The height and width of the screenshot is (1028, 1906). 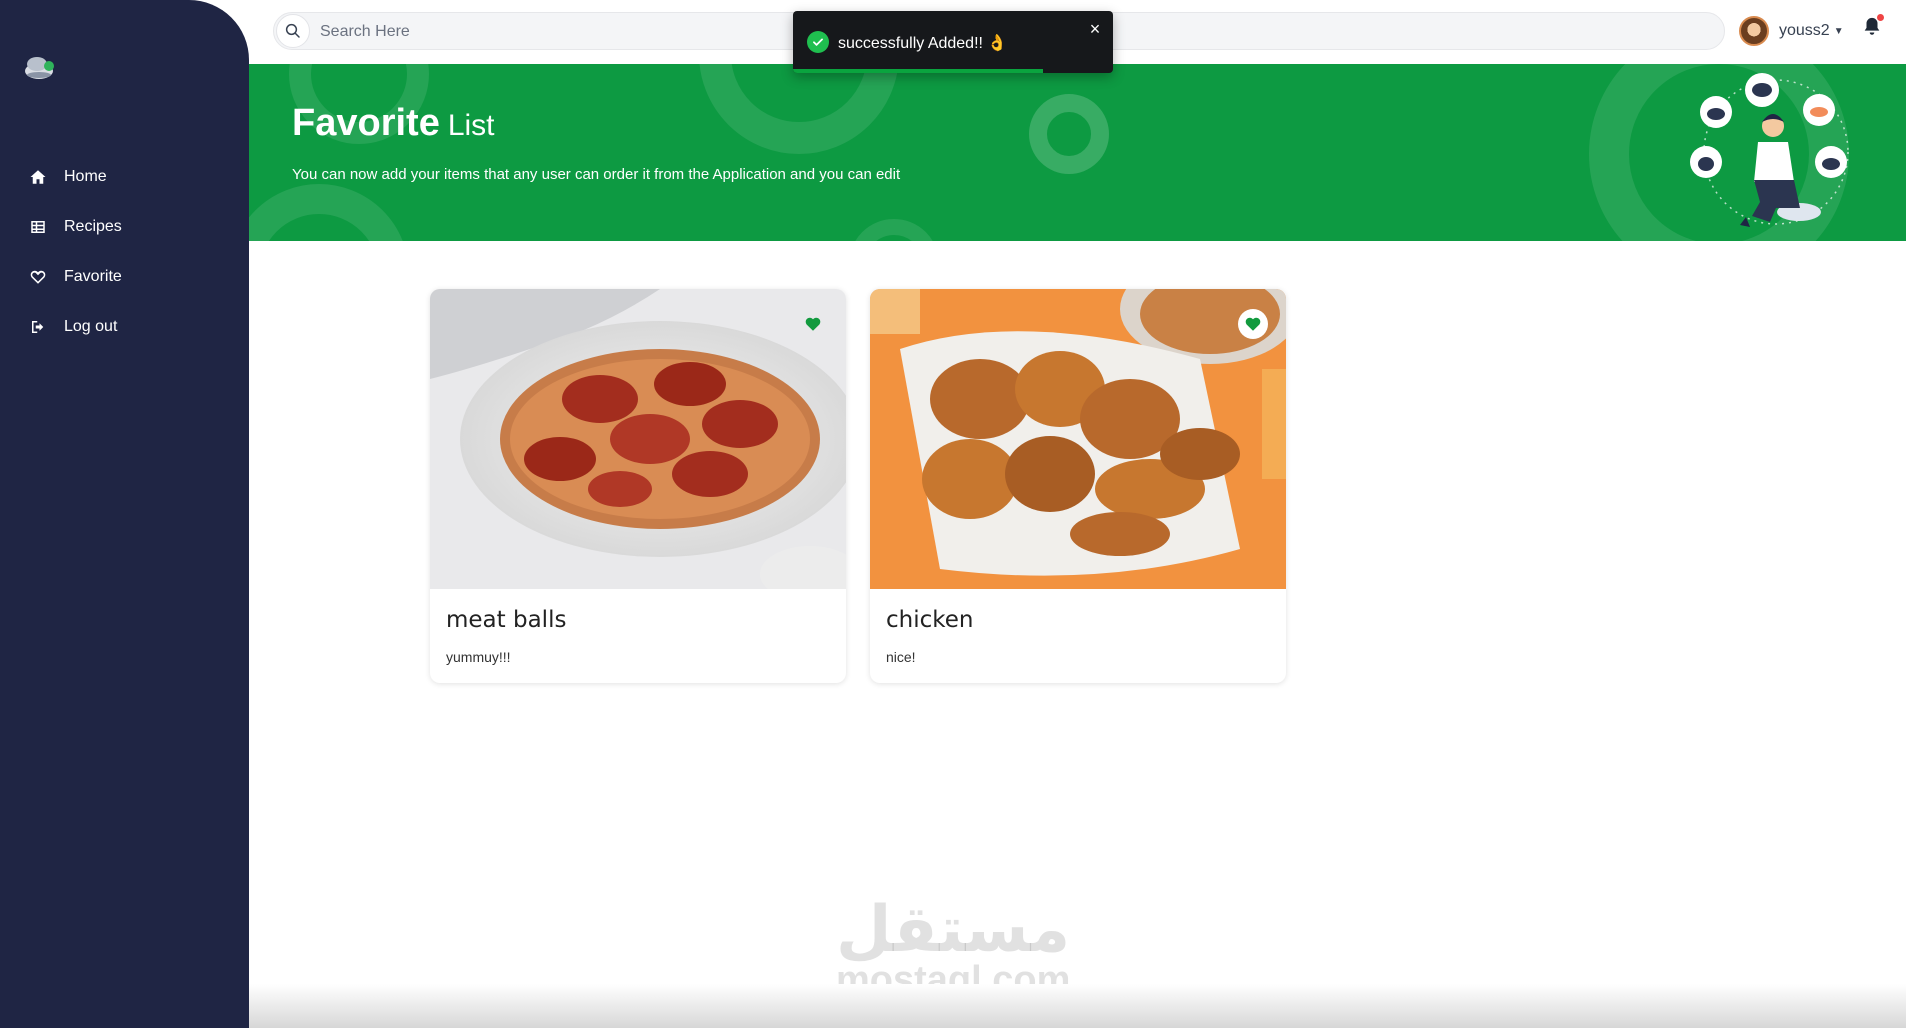 What do you see at coordinates (124, 277) in the screenshot?
I see `sidebar-item-favorite: Favorite` at bounding box center [124, 277].